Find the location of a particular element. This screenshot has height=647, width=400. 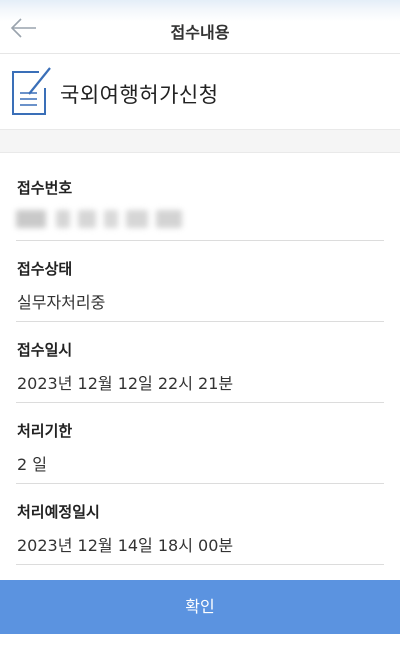

field-processing-deadline: 처리기한 2 일 is located at coordinates (200, 443).